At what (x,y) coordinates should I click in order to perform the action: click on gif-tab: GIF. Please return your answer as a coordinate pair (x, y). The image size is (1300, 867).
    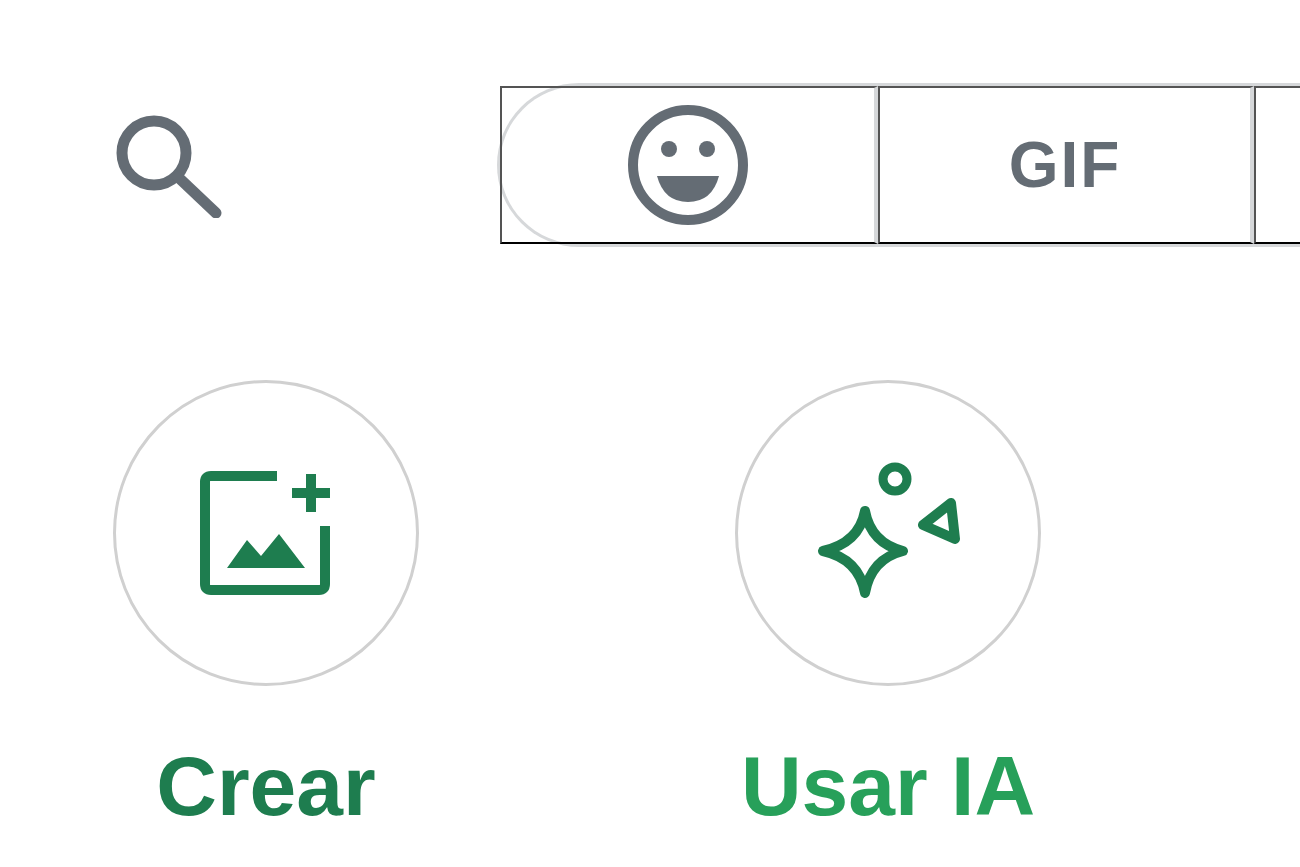
    Looking at the image, I should click on (1066, 165).